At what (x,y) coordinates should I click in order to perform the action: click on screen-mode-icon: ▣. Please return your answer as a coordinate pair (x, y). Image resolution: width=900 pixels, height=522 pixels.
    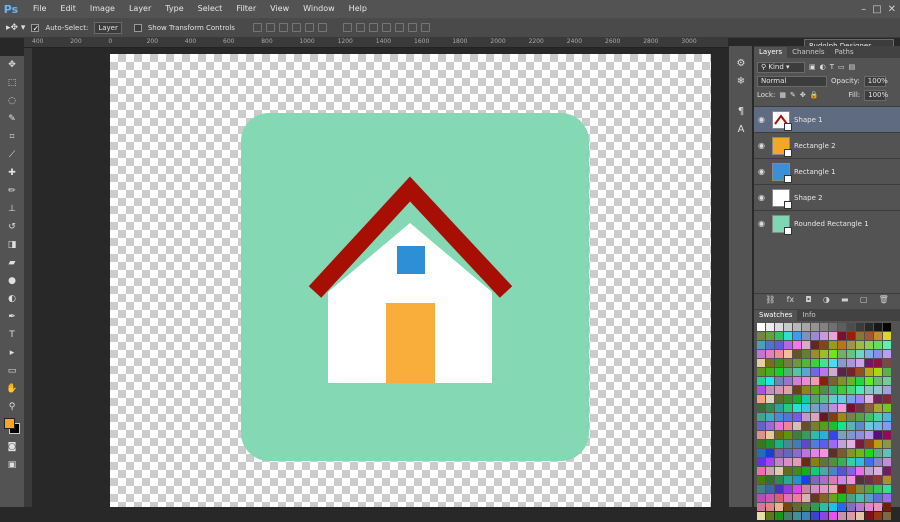
    Looking at the image, I should click on (12, 465).